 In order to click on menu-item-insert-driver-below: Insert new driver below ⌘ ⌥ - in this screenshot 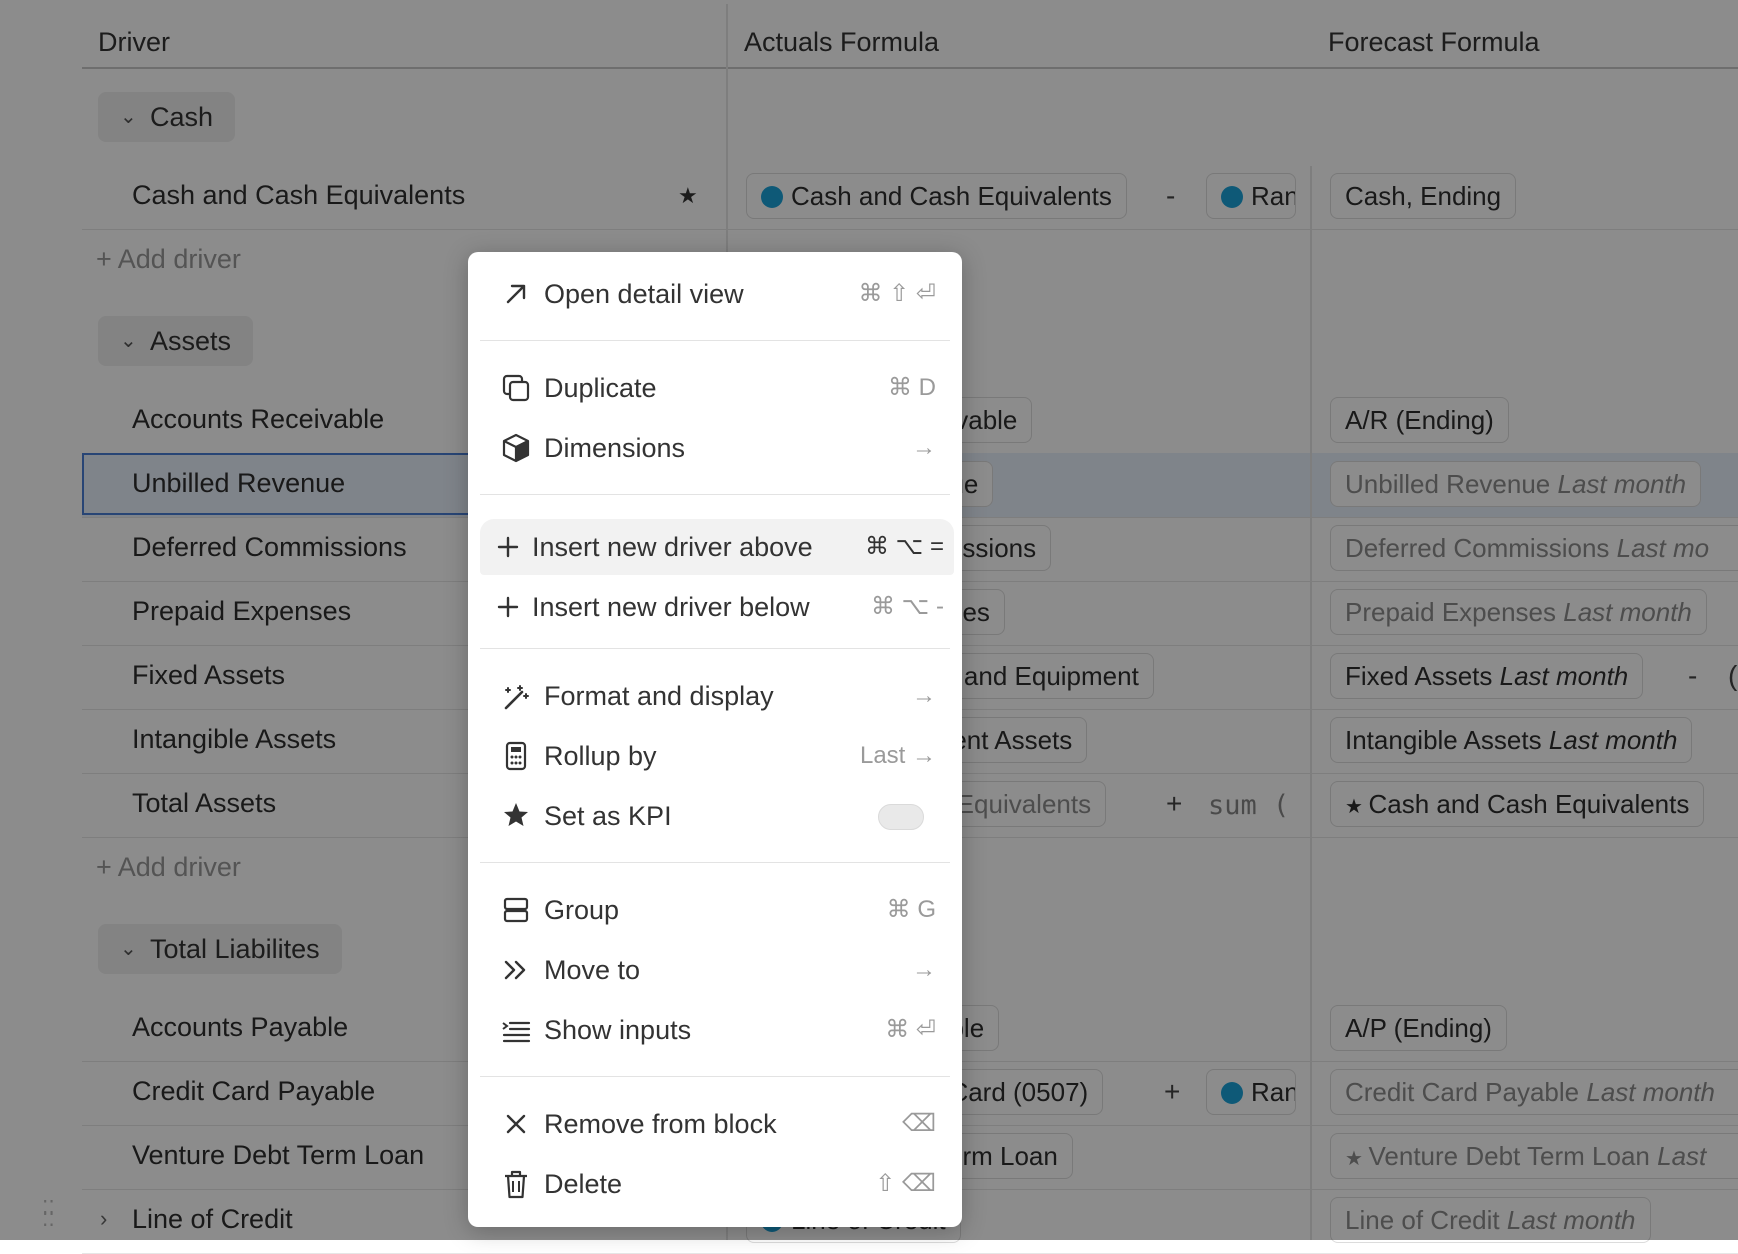, I will do `click(717, 607)`.